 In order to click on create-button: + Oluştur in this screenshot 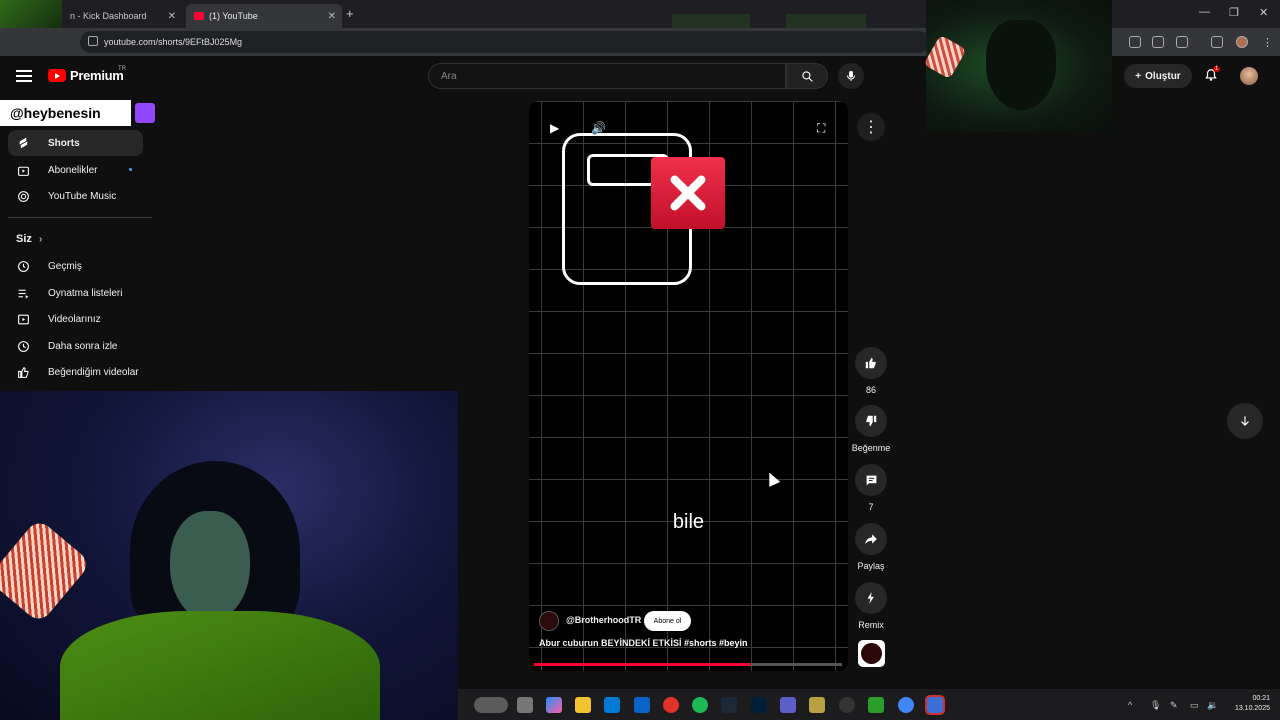, I will do `click(1158, 76)`.